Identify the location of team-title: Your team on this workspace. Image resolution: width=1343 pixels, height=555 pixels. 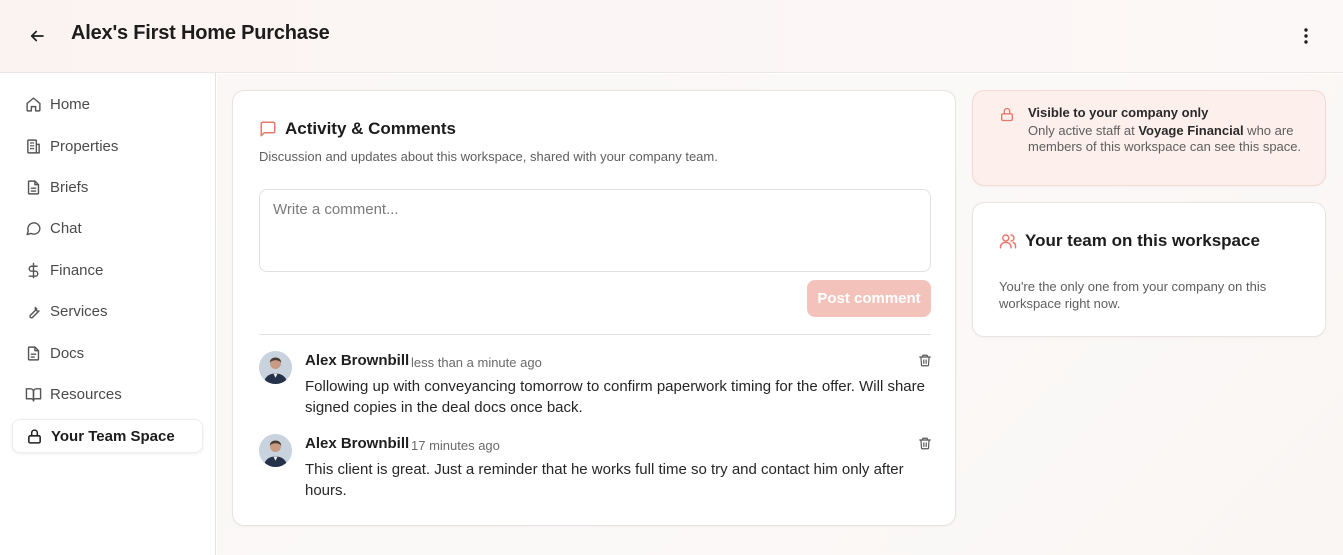
(1142, 240).